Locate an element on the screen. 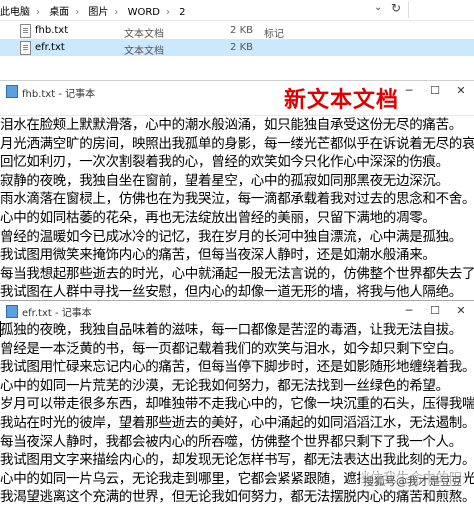  text-line: 雨水滴落在窗棂上，仿佛也在为我哭泣，每一滴都承载着我对过去的思念和不舍。 is located at coordinates (237, 199).